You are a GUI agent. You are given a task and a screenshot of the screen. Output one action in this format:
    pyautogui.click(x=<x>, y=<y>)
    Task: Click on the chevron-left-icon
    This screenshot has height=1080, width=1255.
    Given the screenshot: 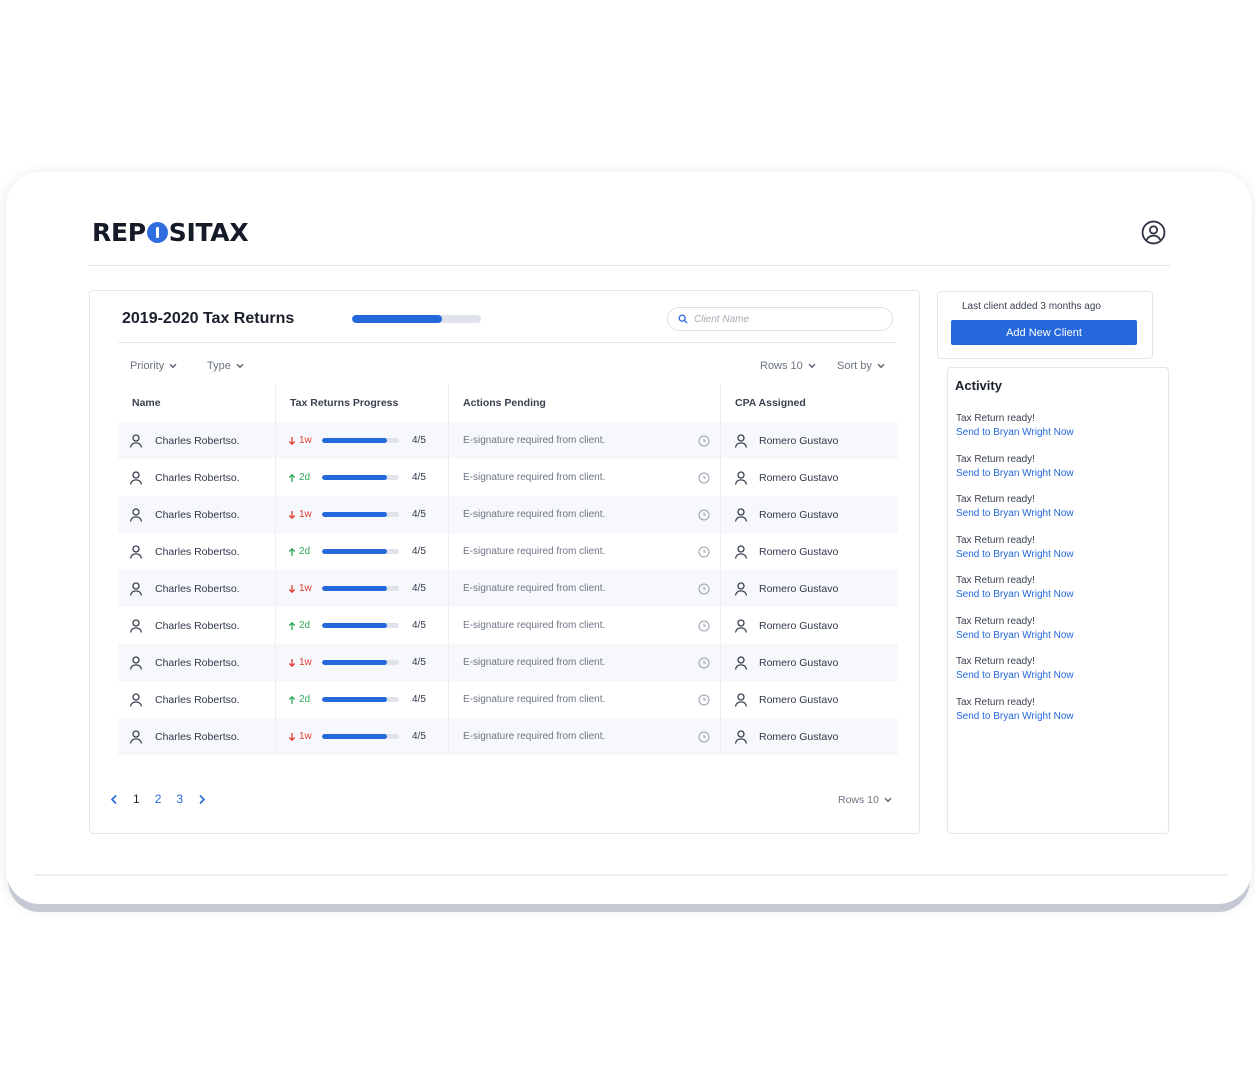 What is the action you would take?
    pyautogui.click(x=114, y=799)
    